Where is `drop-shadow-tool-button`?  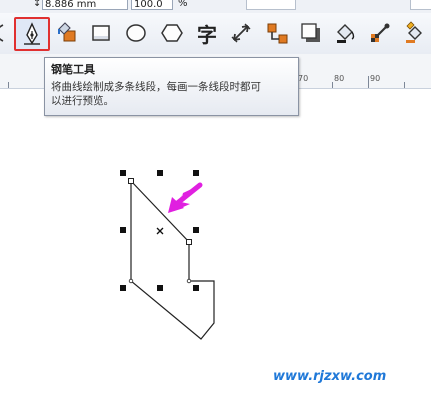
drop-shadow-tool-button is located at coordinates (311, 33).